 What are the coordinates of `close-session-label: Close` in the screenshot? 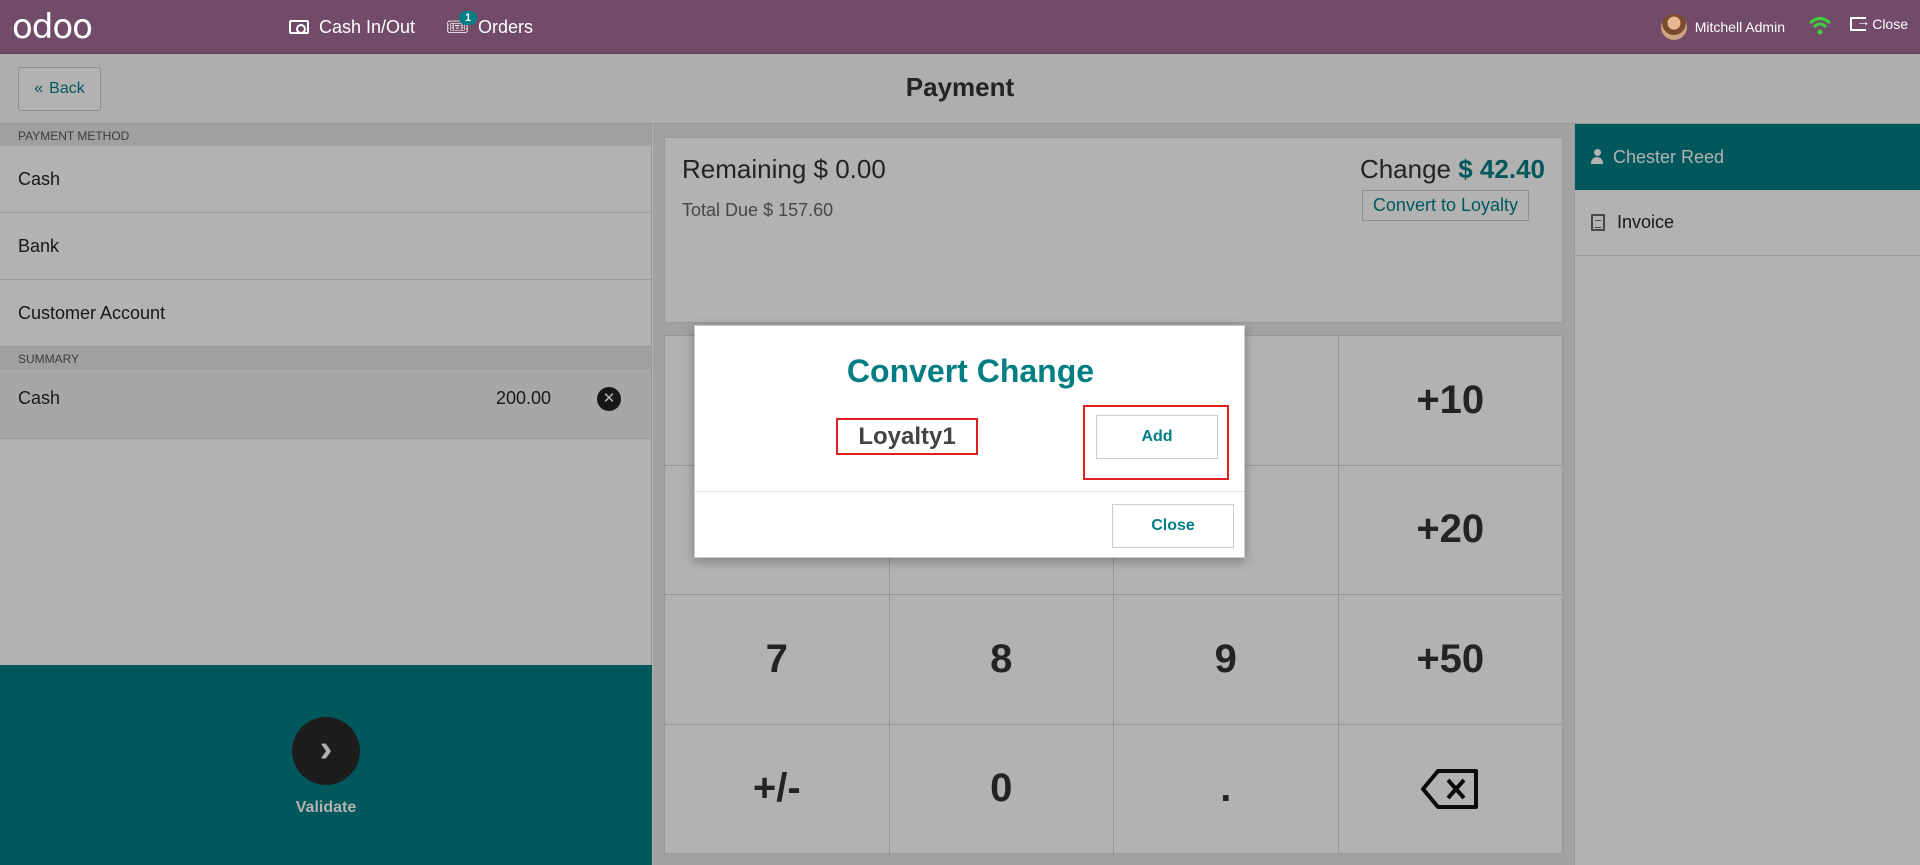 It's located at (1890, 24).